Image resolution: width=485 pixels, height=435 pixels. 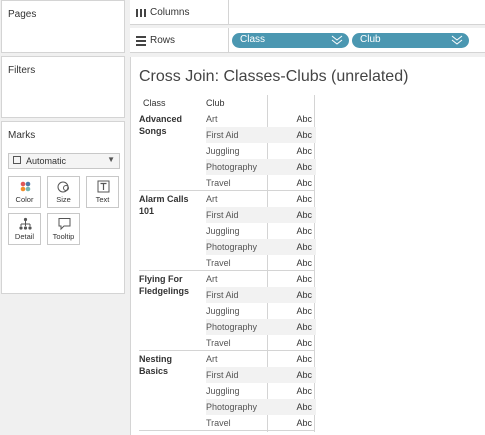 What do you see at coordinates (307, 12) in the screenshot?
I see `columns-shelf: Columns` at bounding box center [307, 12].